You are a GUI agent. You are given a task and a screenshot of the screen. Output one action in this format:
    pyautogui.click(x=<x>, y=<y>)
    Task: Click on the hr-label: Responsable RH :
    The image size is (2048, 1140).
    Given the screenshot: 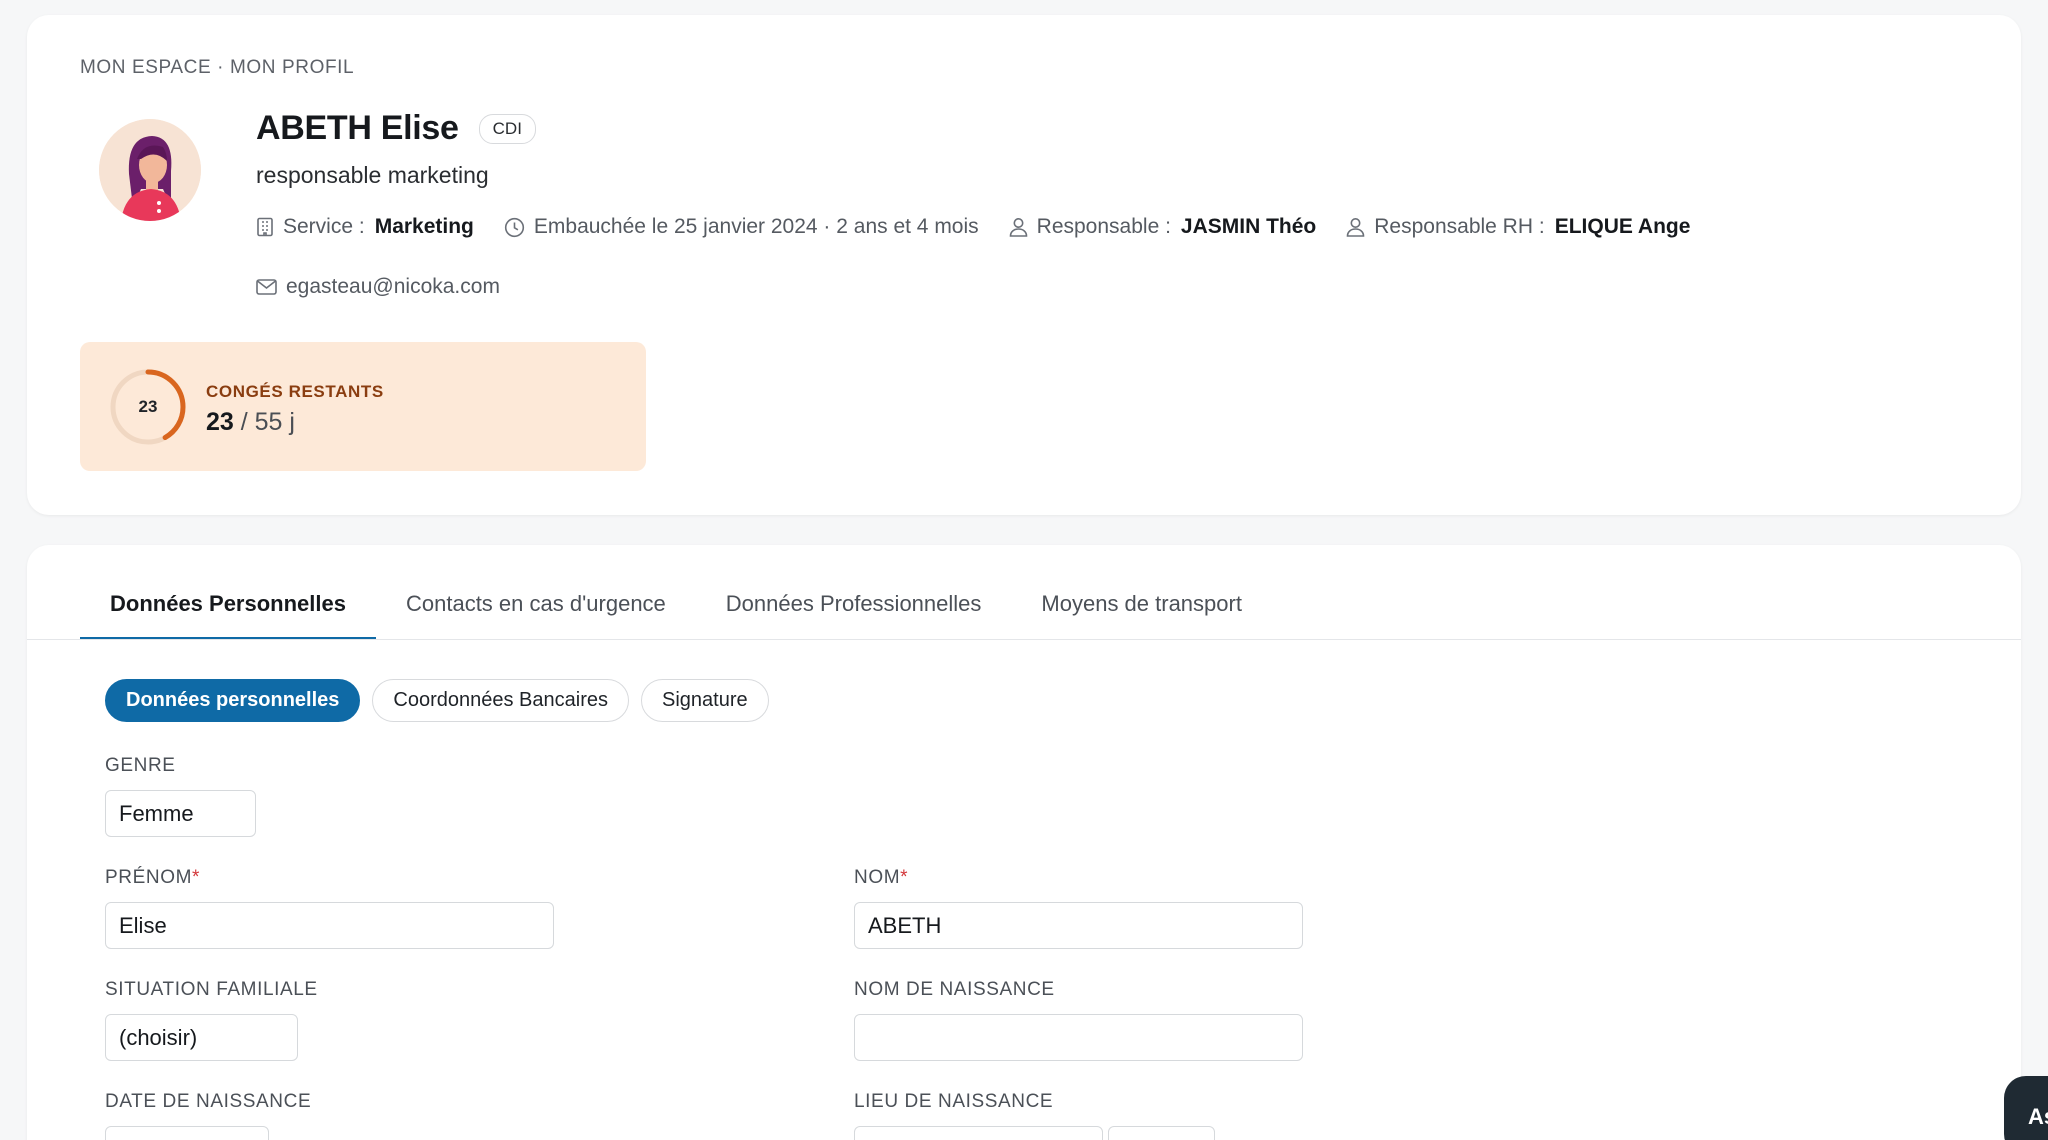 What is the action you would take?
    pyautogui.click(x=1459, y=226)
    